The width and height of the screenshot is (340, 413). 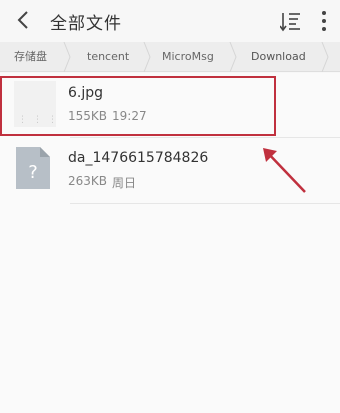 What do you see at coordinates (124, 183) in the screenshot?
I see `file-time: 周日` at bounding box center [124, 183].